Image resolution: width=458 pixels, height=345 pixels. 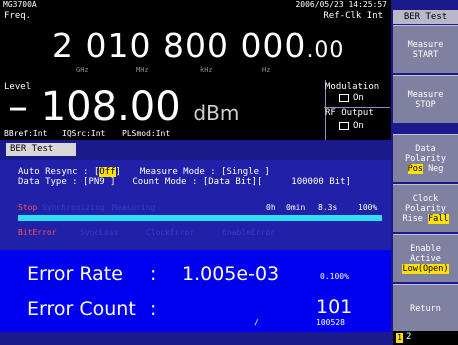 I want to click on data-polarity-button: Data Polarity Pos Neg, so click(x=425, y=158).